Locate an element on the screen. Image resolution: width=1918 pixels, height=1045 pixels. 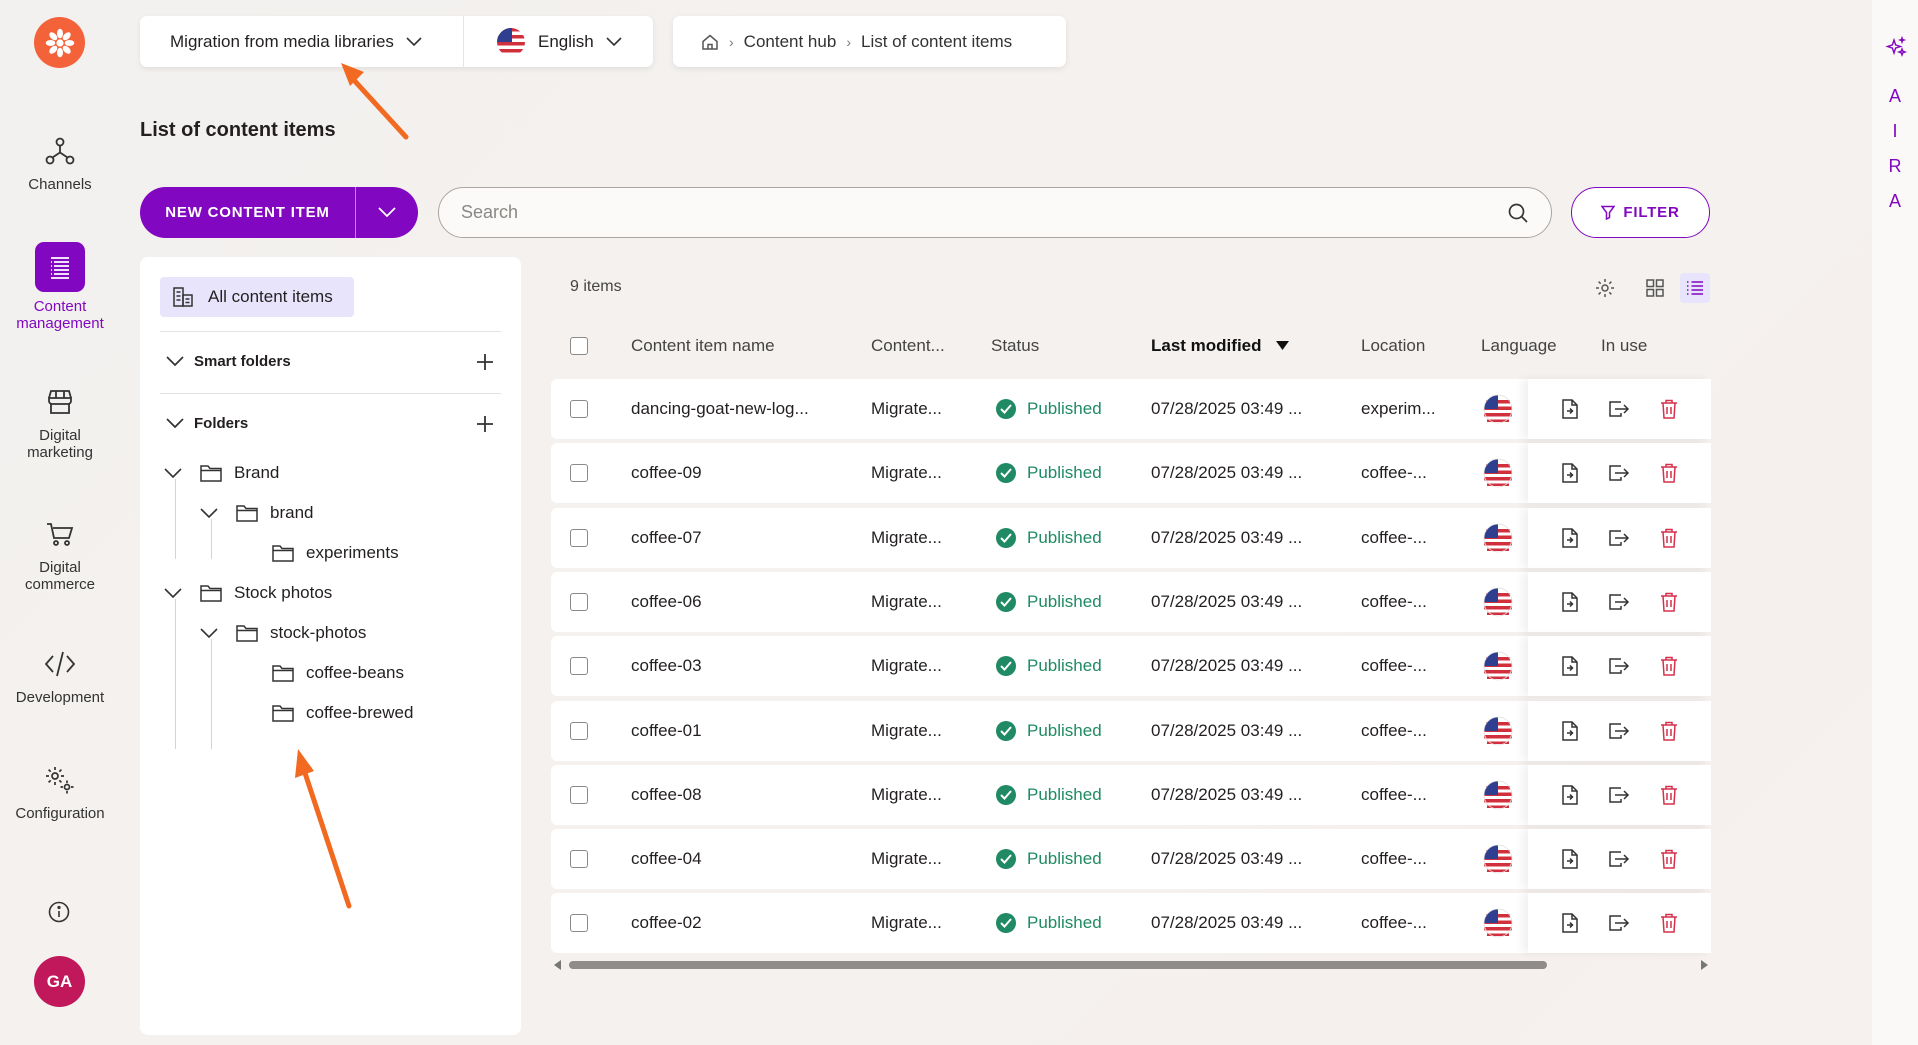
scroll-right-icon is located at coordinates (1704, 965).